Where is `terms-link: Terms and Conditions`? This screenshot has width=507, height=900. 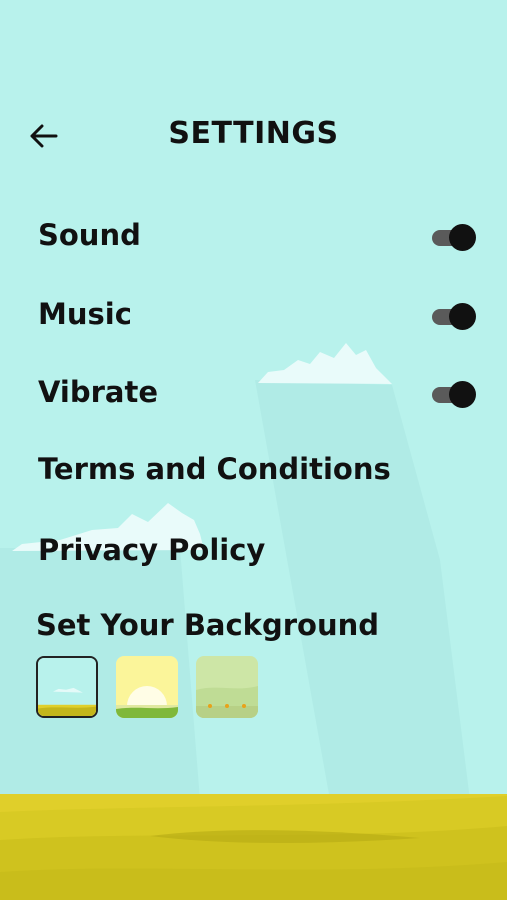 terms-link: Terms and Conditions is located at coordinates (258, 471).